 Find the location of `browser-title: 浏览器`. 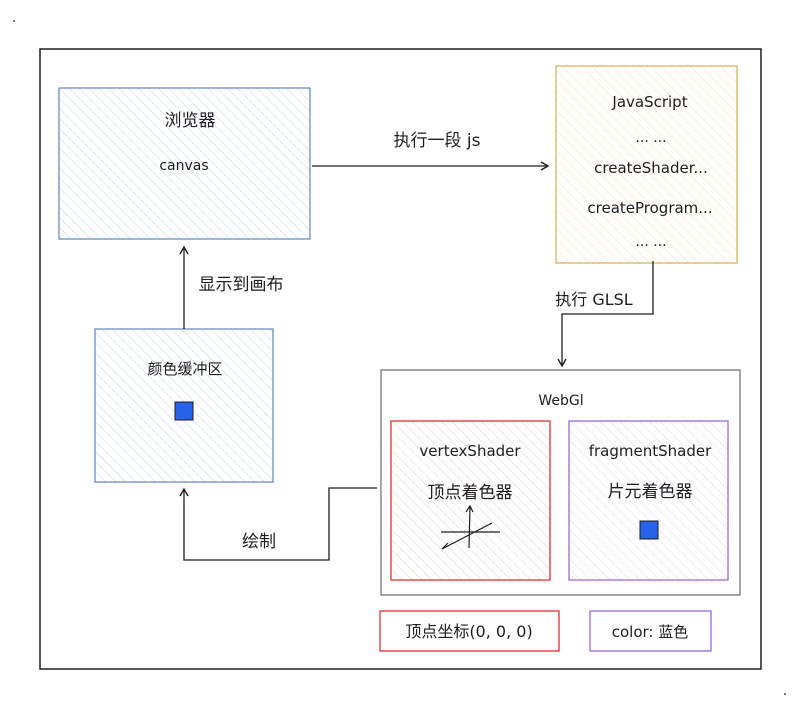

browser-title: 浏览器 is located at coordinates (190, 121).